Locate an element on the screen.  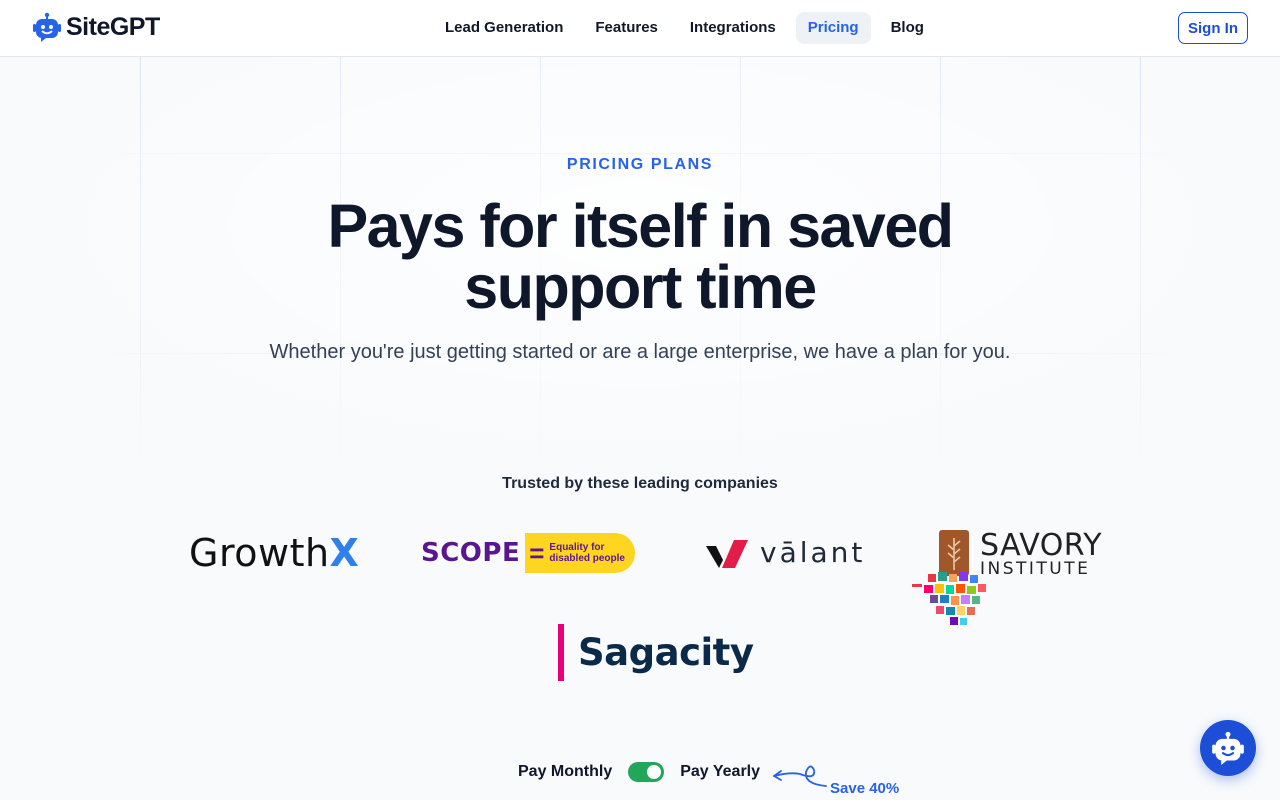
billing-toggle-group: Pay Monthly Pay Yearly is located at coordinates (639, 772).